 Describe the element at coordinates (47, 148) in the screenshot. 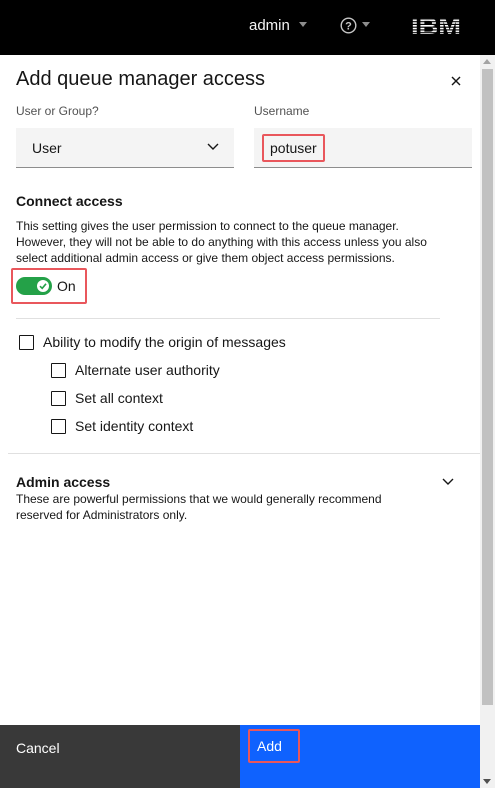

I see `user-or-group-value: User` at that location.